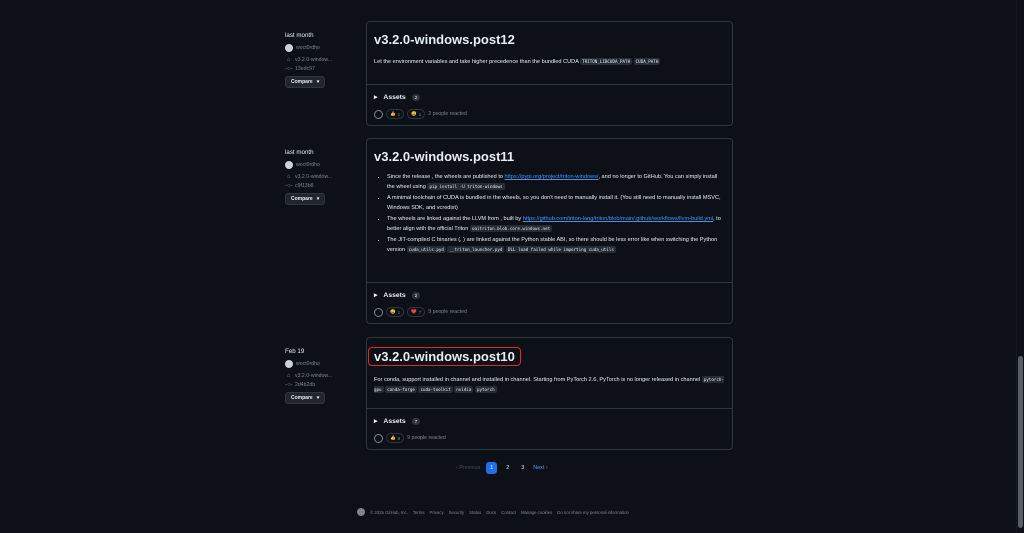 The height and width of the screenshot is (533, 1024). What do you see at coordinates (416, 421) in the screenshot?
I see `assets-count: 7` at bounding box center [416, 421].